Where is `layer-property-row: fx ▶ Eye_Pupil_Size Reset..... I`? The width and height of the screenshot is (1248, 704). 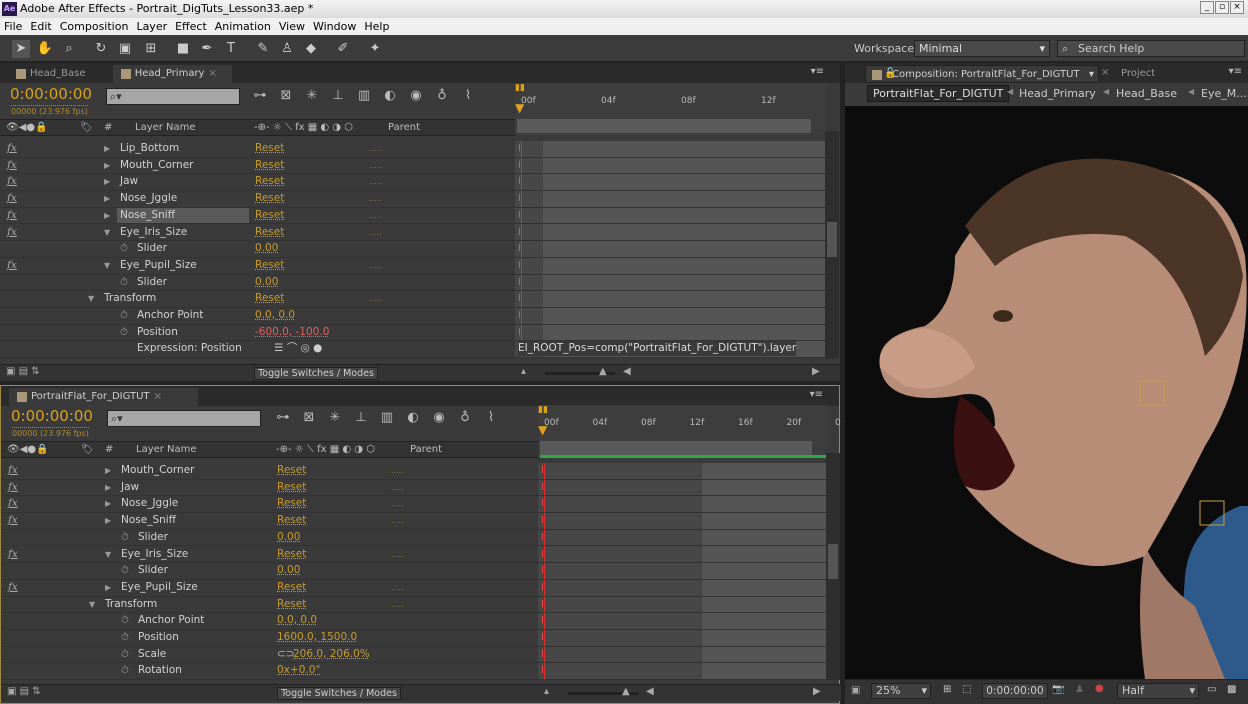 layer-property-row: fx ▶ Eye_Pupil_Size Reset..... I is located at coordinates (413, 588).